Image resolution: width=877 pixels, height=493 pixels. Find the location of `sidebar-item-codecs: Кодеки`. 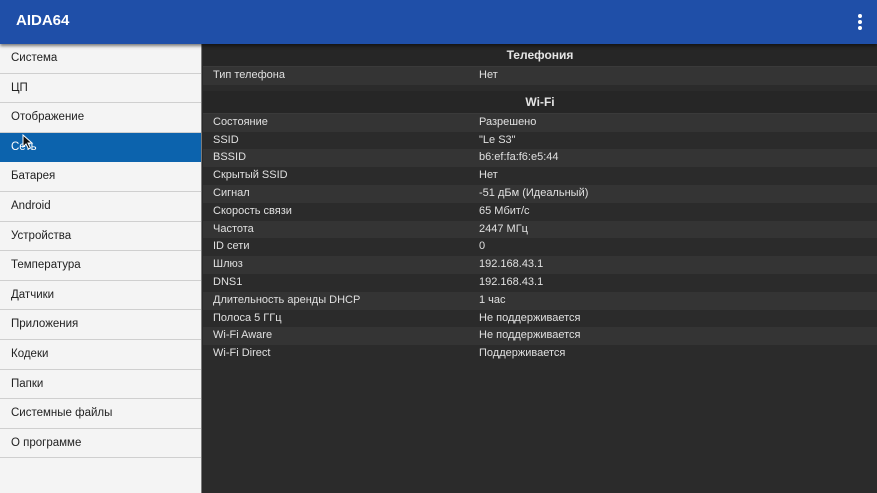

sidebar-item-codecs: Кодеки is located at coordinates (100, 355).